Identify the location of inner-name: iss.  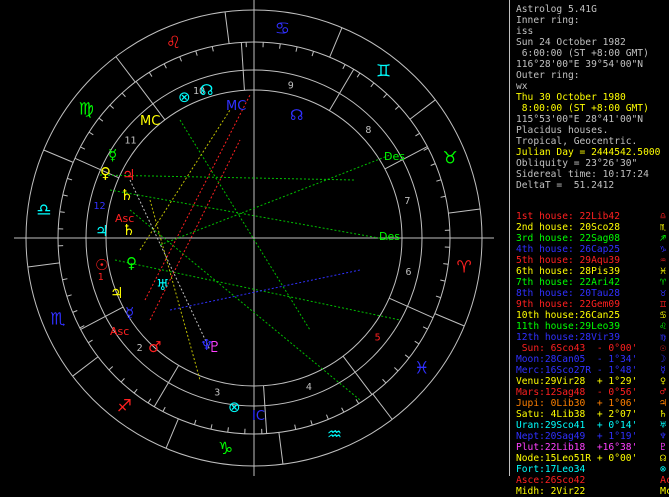
(524, 31).